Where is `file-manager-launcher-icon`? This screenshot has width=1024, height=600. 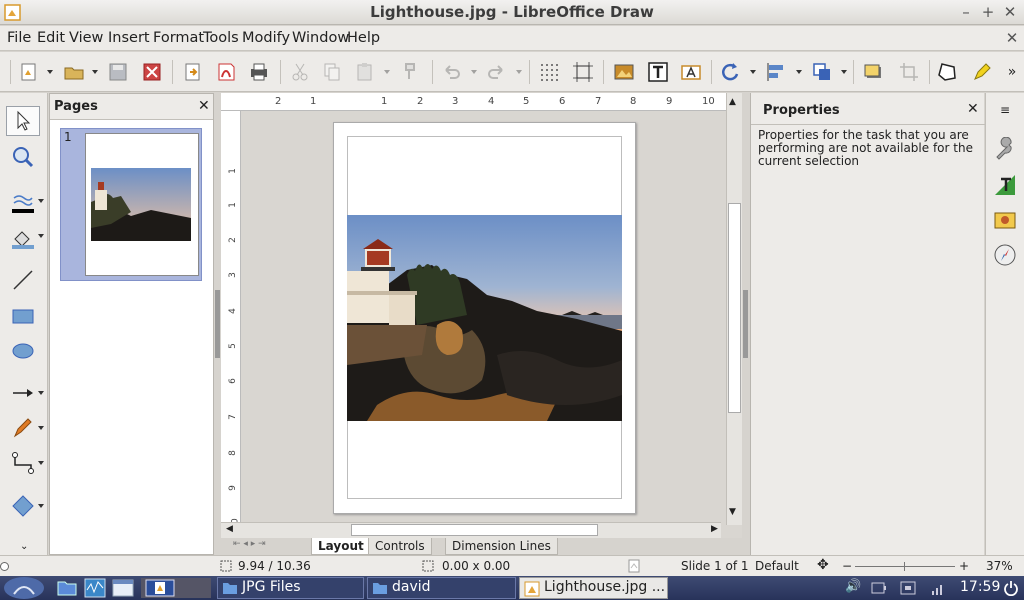
file-manager-launcher-icon is located at coordinates (67, 588).